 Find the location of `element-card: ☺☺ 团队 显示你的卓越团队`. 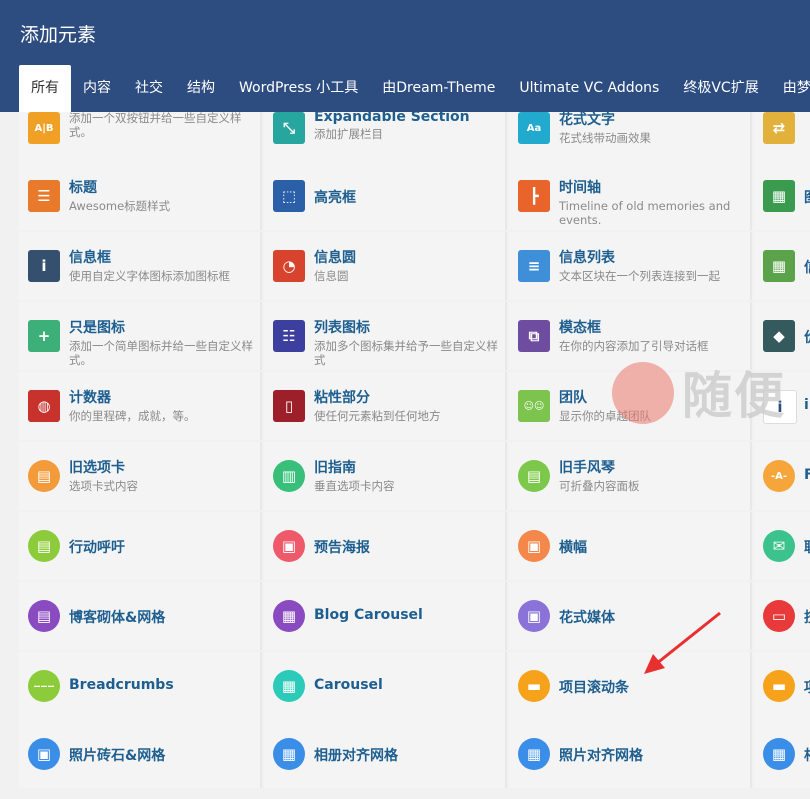

element-card: ☺☺ 团队 显示你的卓越团队 is located at coordinates (630, 406).